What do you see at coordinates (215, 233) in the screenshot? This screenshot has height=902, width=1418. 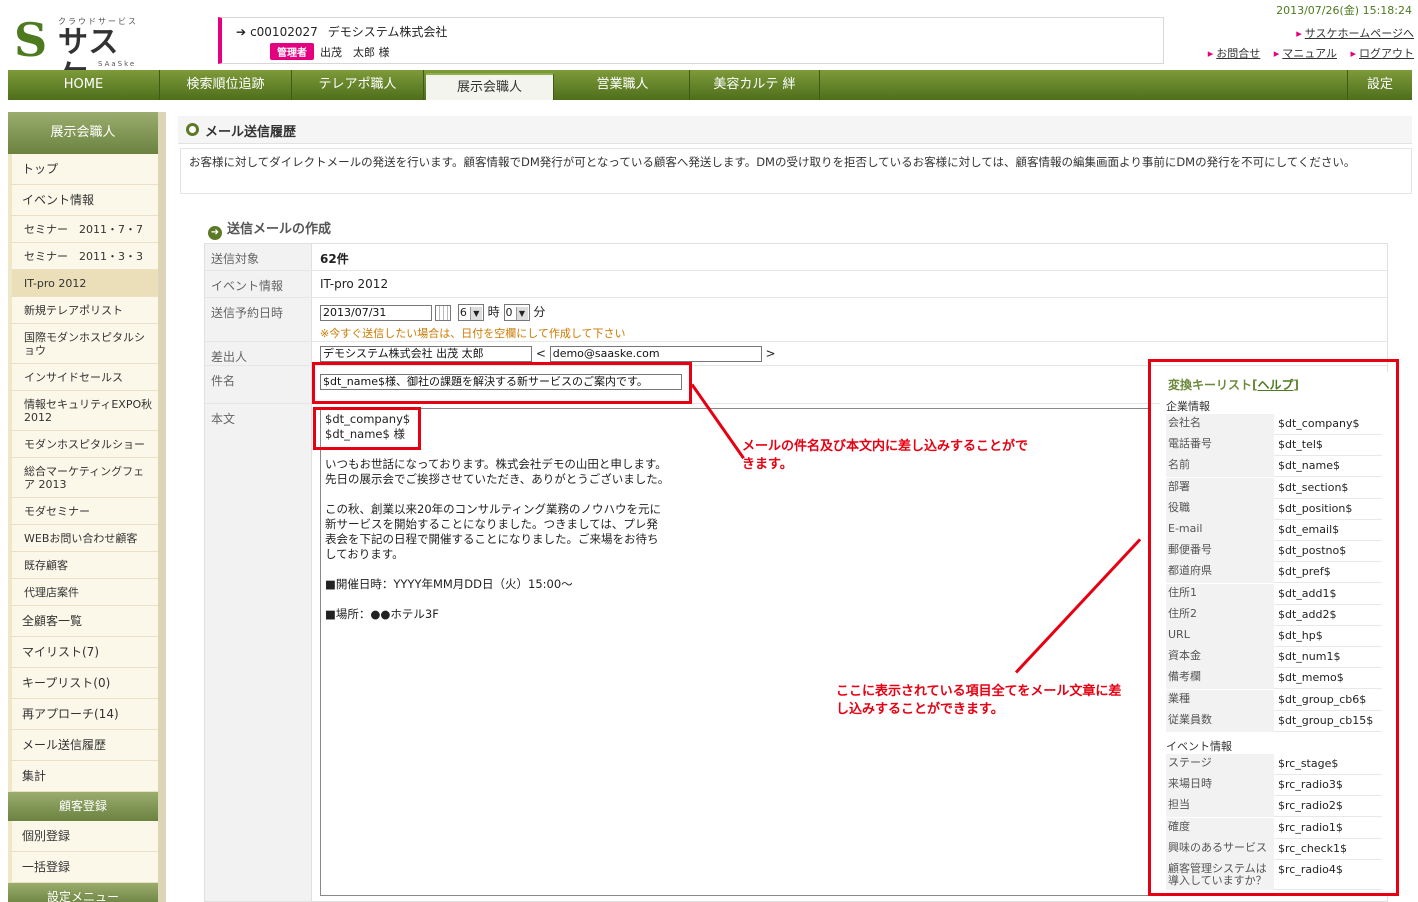 I see `arrow-circle-icon: ➜` at bounding box center [215, 233].